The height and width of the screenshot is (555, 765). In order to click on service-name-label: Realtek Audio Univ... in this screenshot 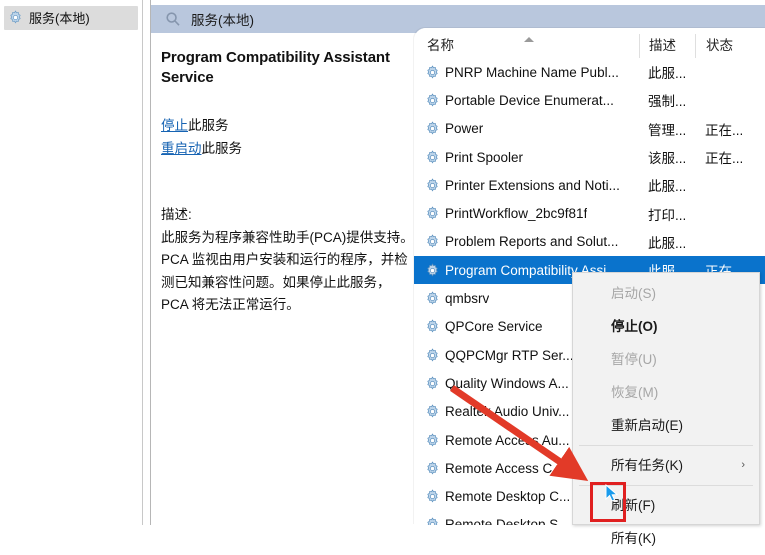, I will do `click(507, 412)`.